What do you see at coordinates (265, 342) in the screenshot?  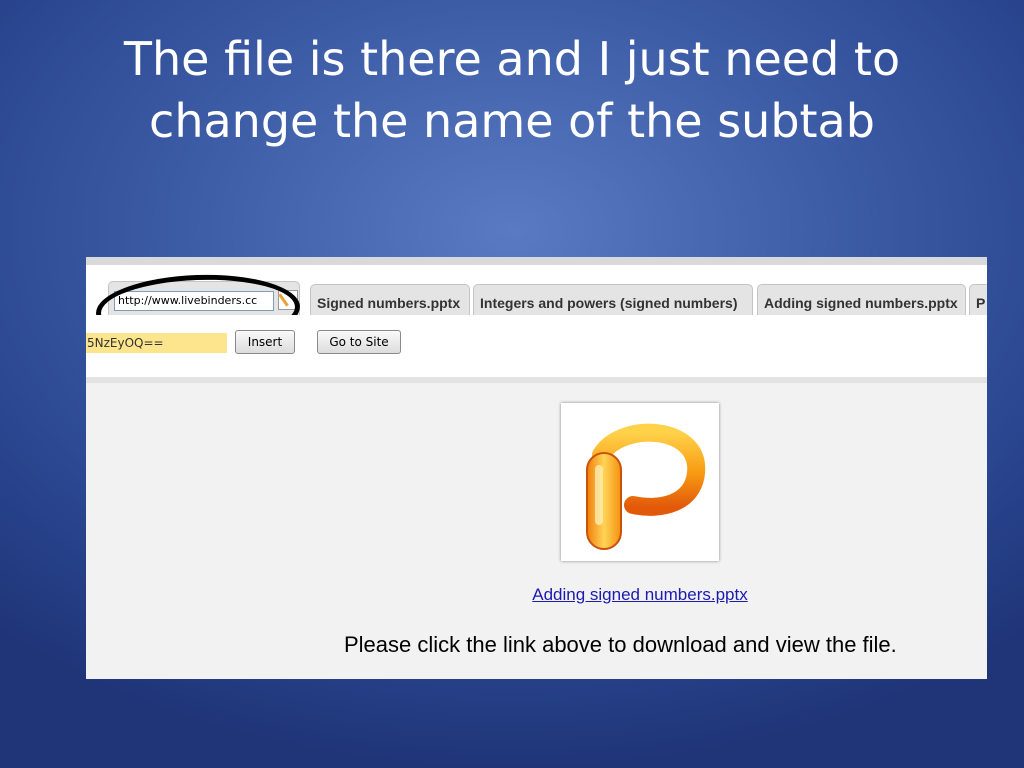 I see `insert-button: Insert` at bounding box center [265, 342].